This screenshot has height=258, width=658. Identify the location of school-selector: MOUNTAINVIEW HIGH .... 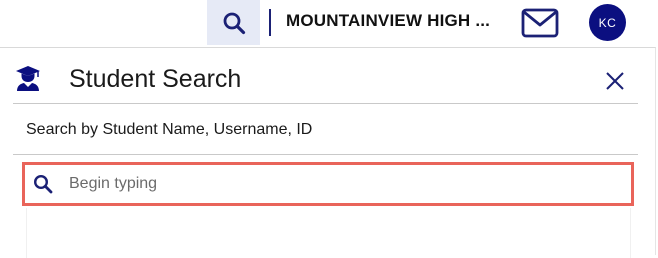
(388, 21).